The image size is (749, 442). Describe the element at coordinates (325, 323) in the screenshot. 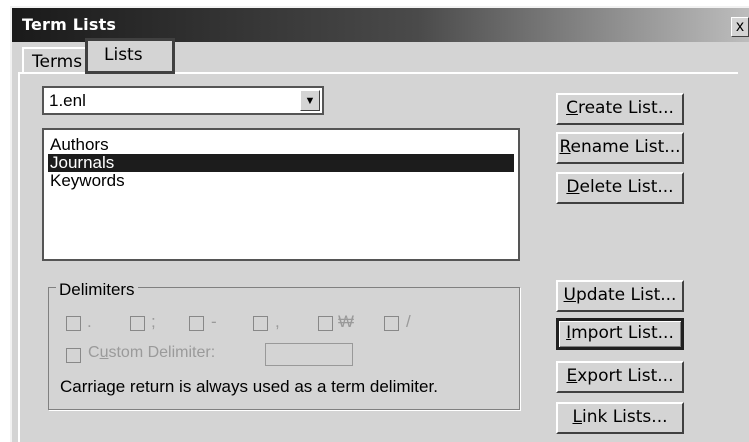

I see `delimiter-backslash-checkbox` at that location.